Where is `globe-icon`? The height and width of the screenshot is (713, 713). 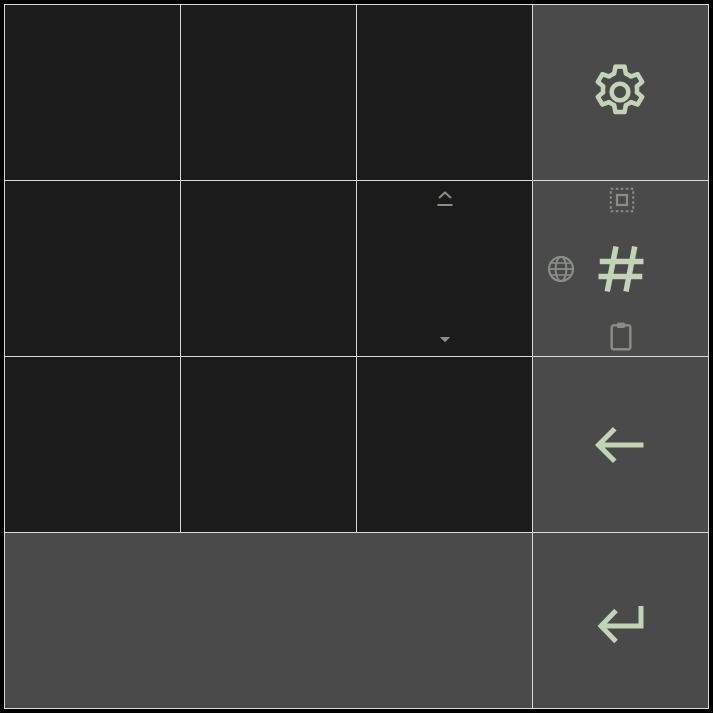
globe-icon is located at coordinates (561, 269).